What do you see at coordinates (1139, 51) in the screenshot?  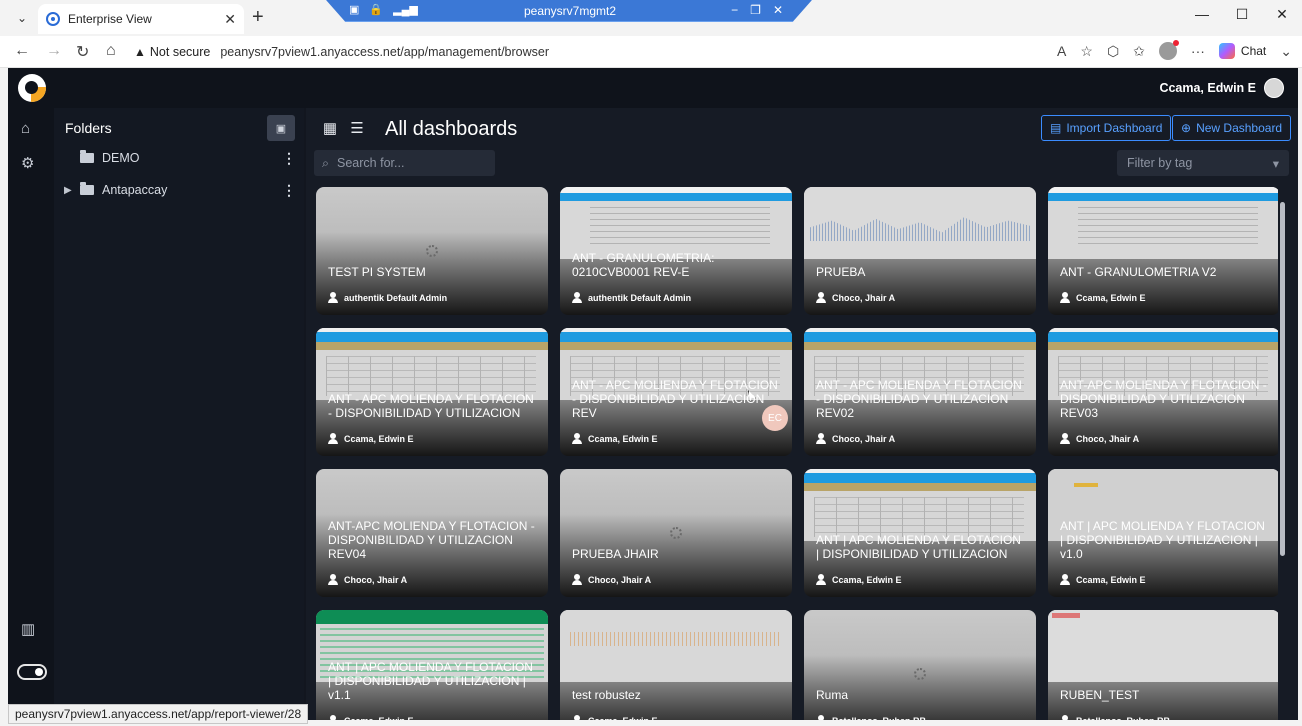 I see `favorites-icon: ✩` at bounding box center [1139, 51].